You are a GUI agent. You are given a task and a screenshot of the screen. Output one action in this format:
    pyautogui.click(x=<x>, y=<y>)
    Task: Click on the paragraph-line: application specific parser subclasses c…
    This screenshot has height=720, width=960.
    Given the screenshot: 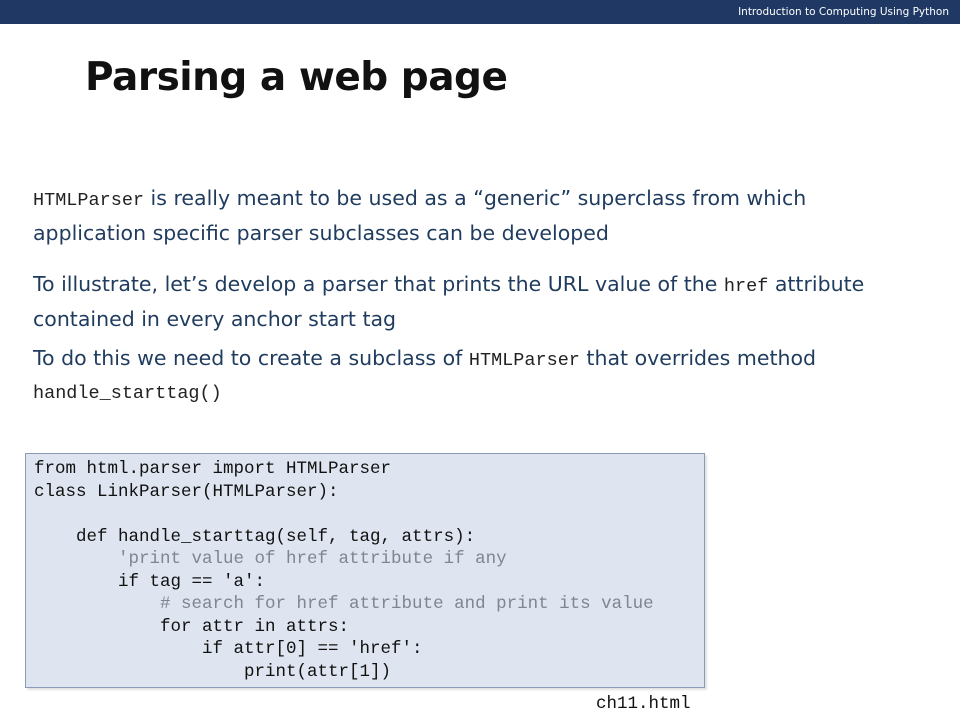 What is the action you would take?
    pyautogui.click(x=321, y=233)
    